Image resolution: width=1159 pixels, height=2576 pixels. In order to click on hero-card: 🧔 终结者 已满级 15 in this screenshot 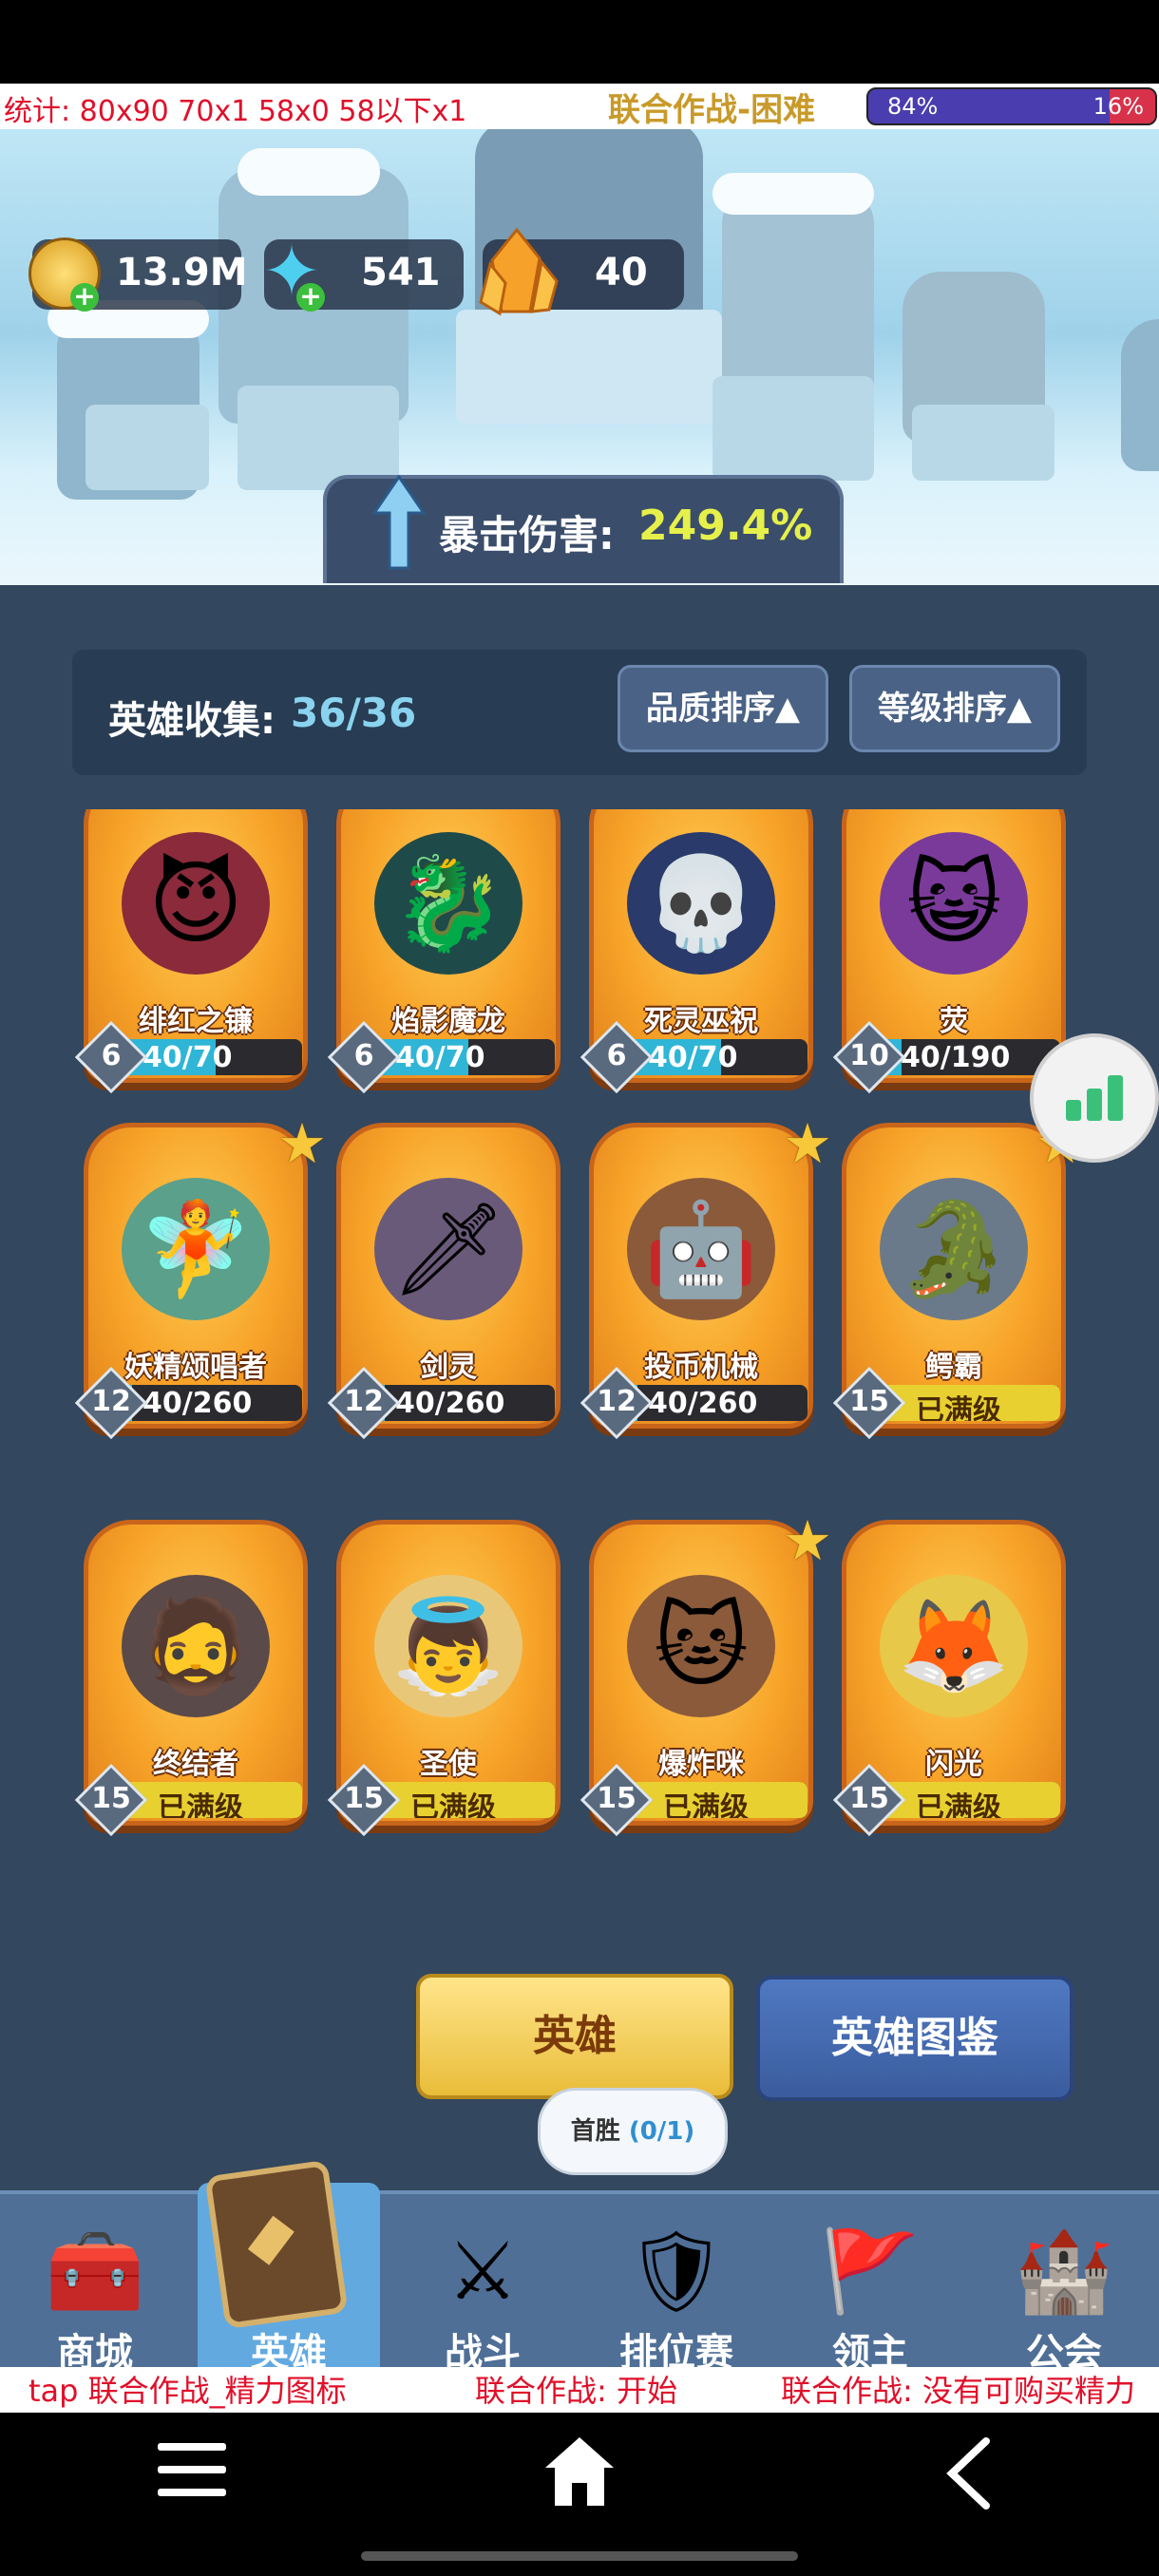, I will do `click(191, 1678)`.